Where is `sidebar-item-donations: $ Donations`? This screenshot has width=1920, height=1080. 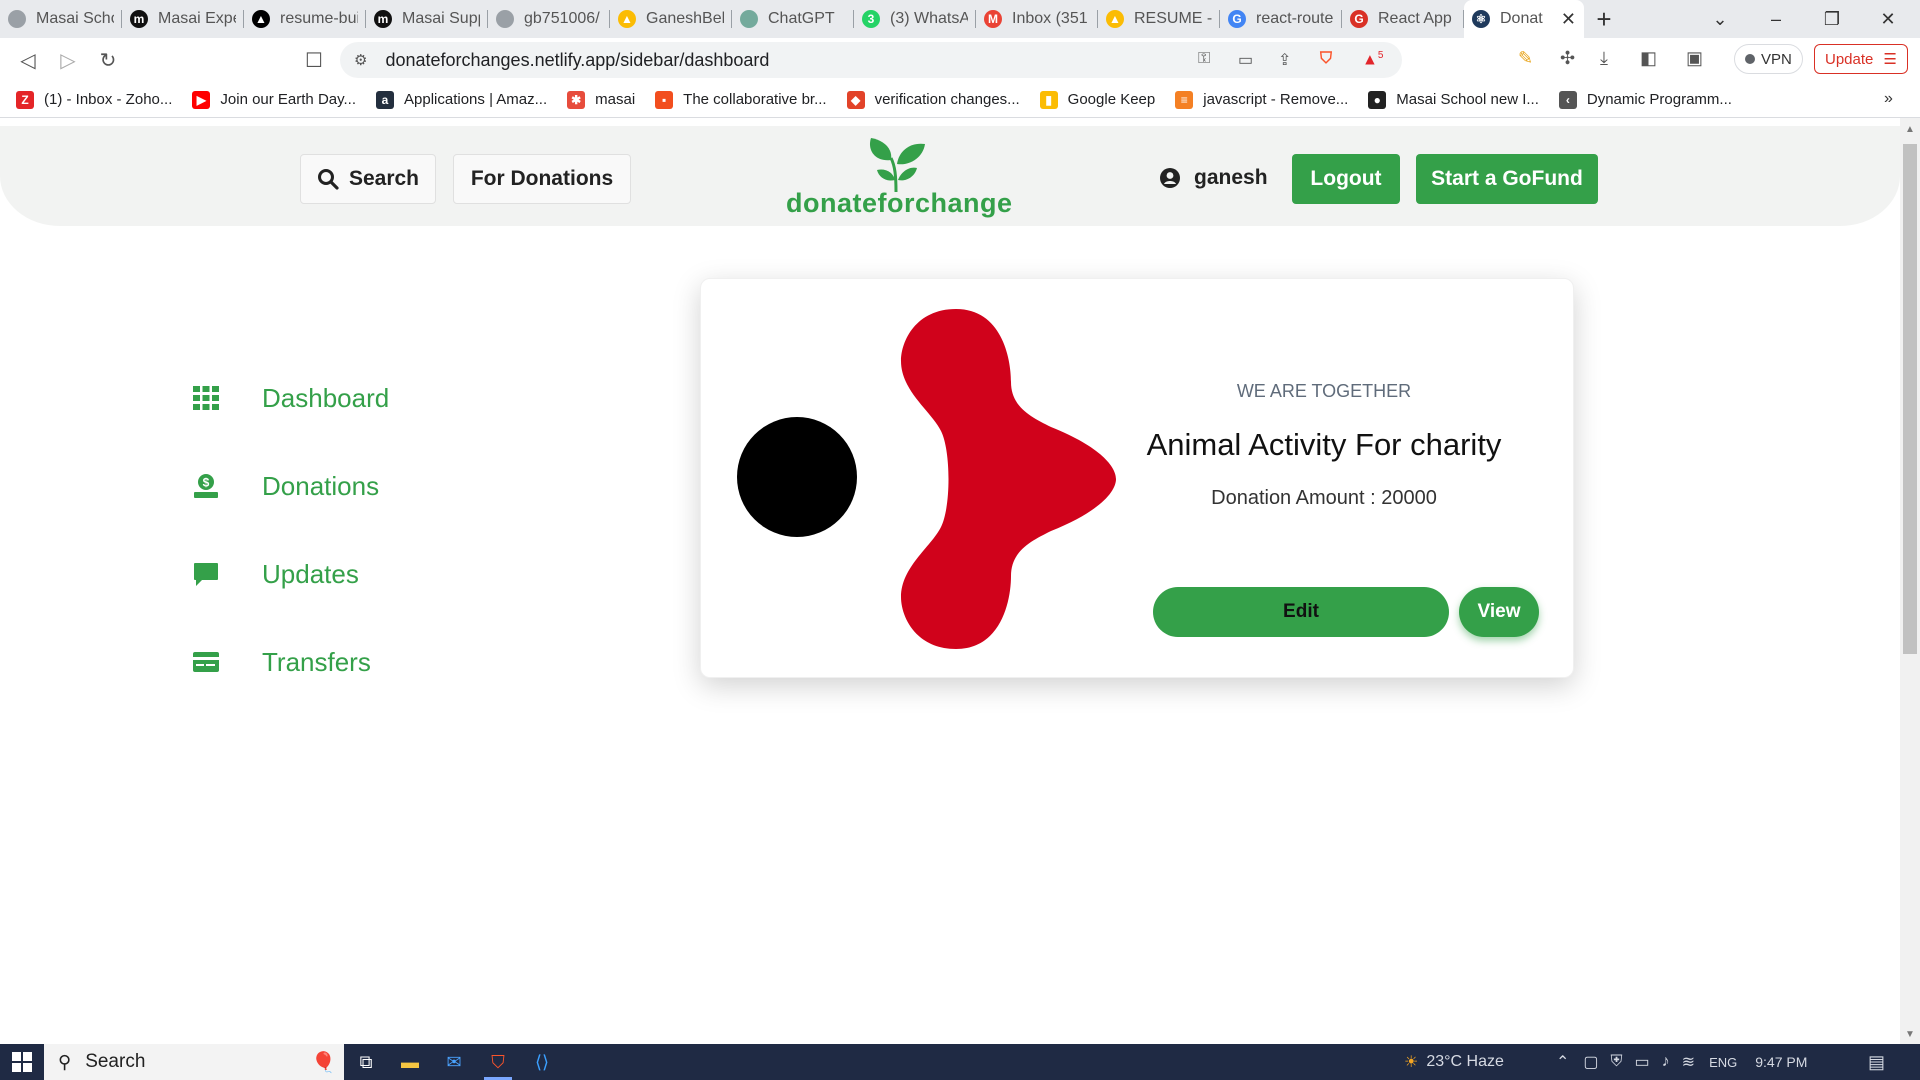 sidebar-item-donations: $ Donations is located at coordinates (290, 486).